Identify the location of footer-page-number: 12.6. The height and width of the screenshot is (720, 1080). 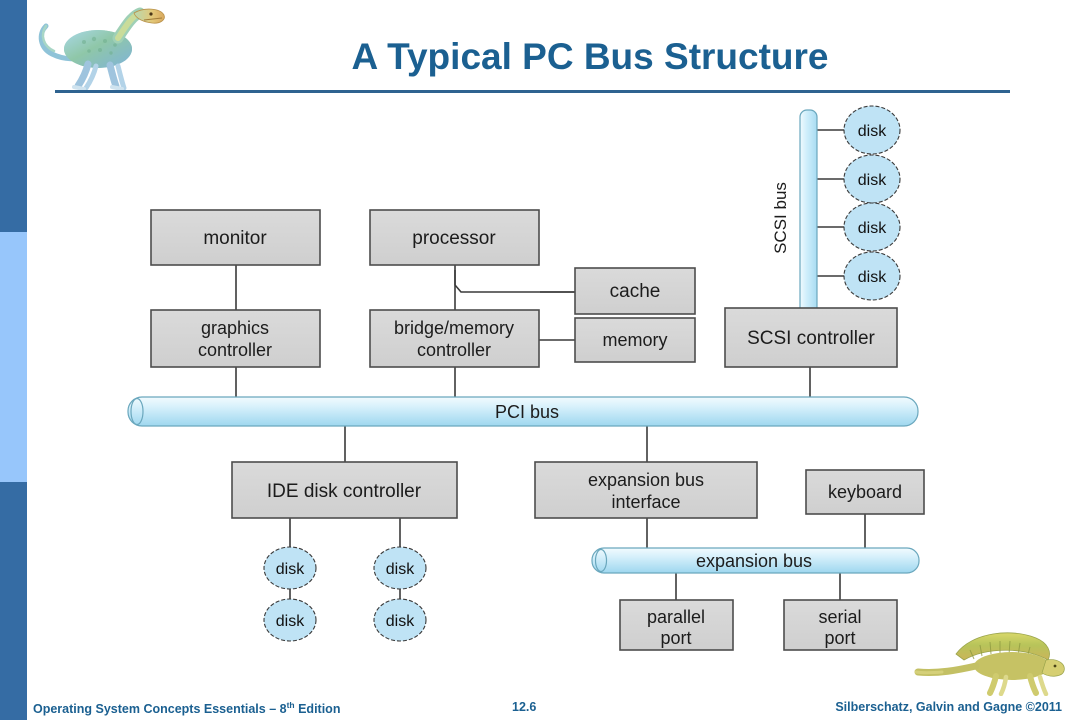
(524, 707).